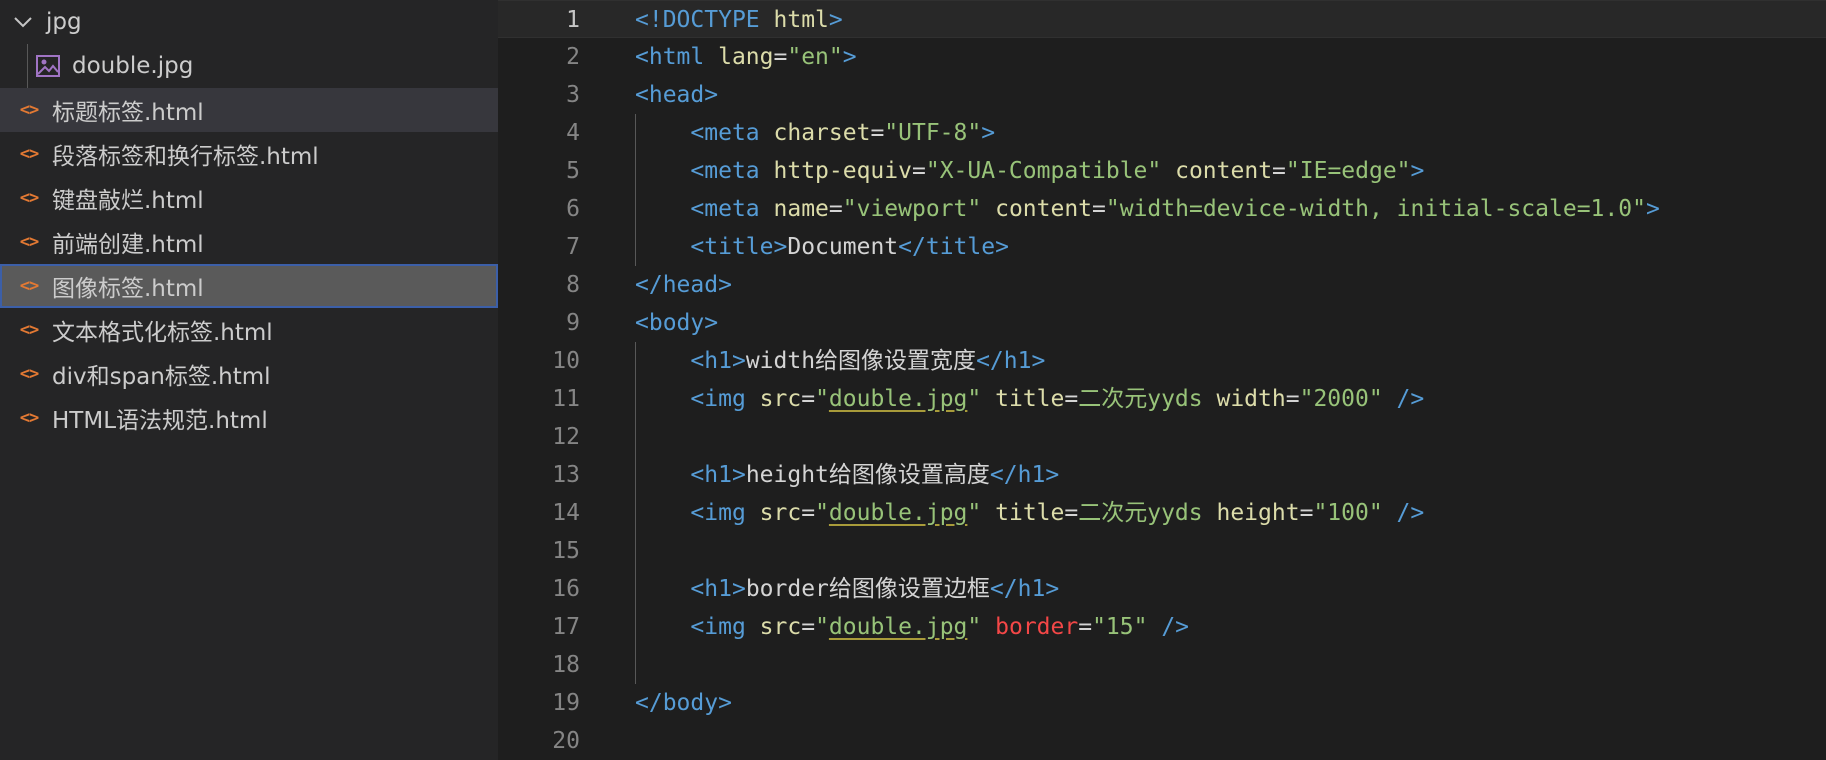  Describe the element at coordinates (1162, 741) in the screenshot. I see `code-line: 20` at that location.